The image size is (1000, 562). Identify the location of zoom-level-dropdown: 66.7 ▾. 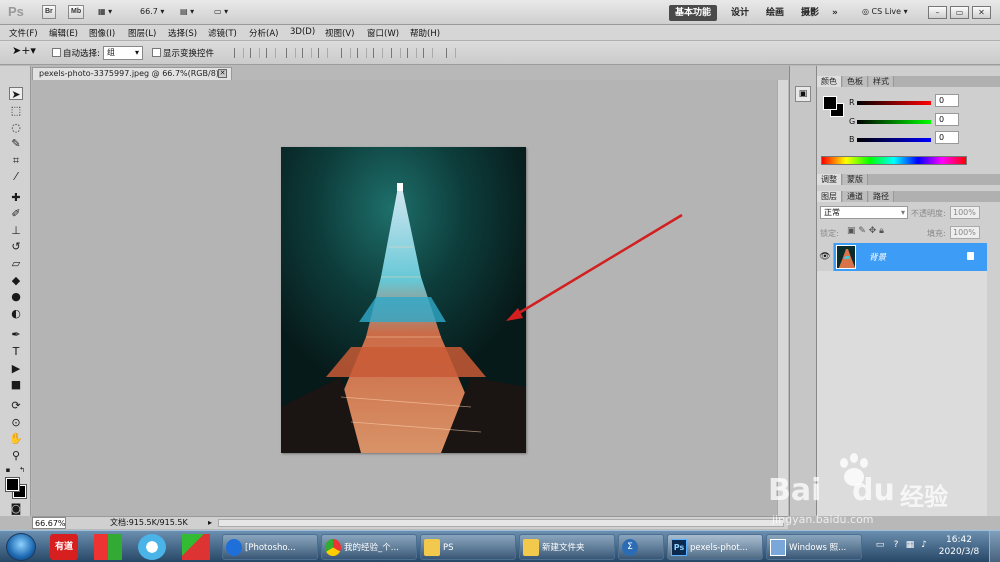
(152, 11).